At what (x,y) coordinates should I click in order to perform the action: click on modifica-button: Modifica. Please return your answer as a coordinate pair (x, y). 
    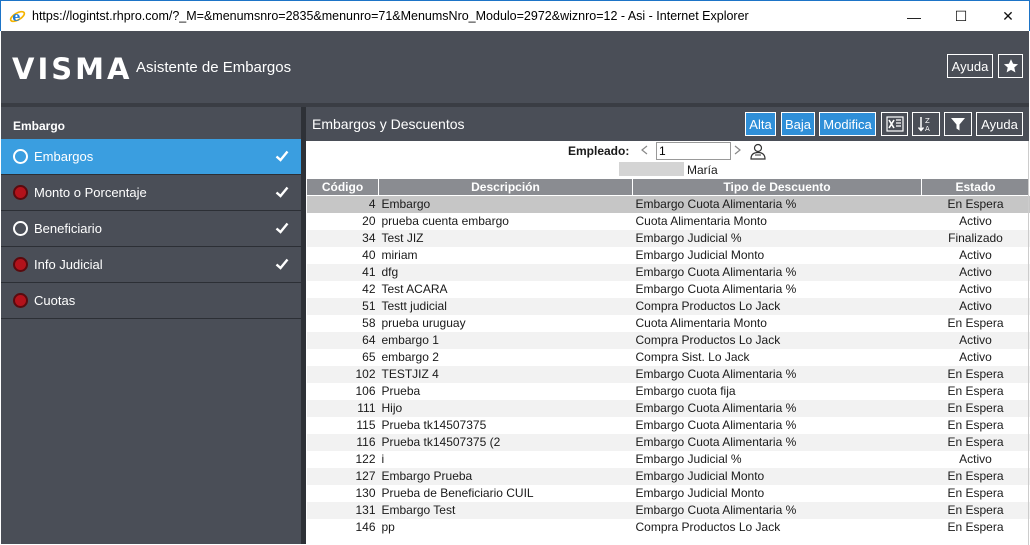
    Looking at the image, I should click on (847, 124).